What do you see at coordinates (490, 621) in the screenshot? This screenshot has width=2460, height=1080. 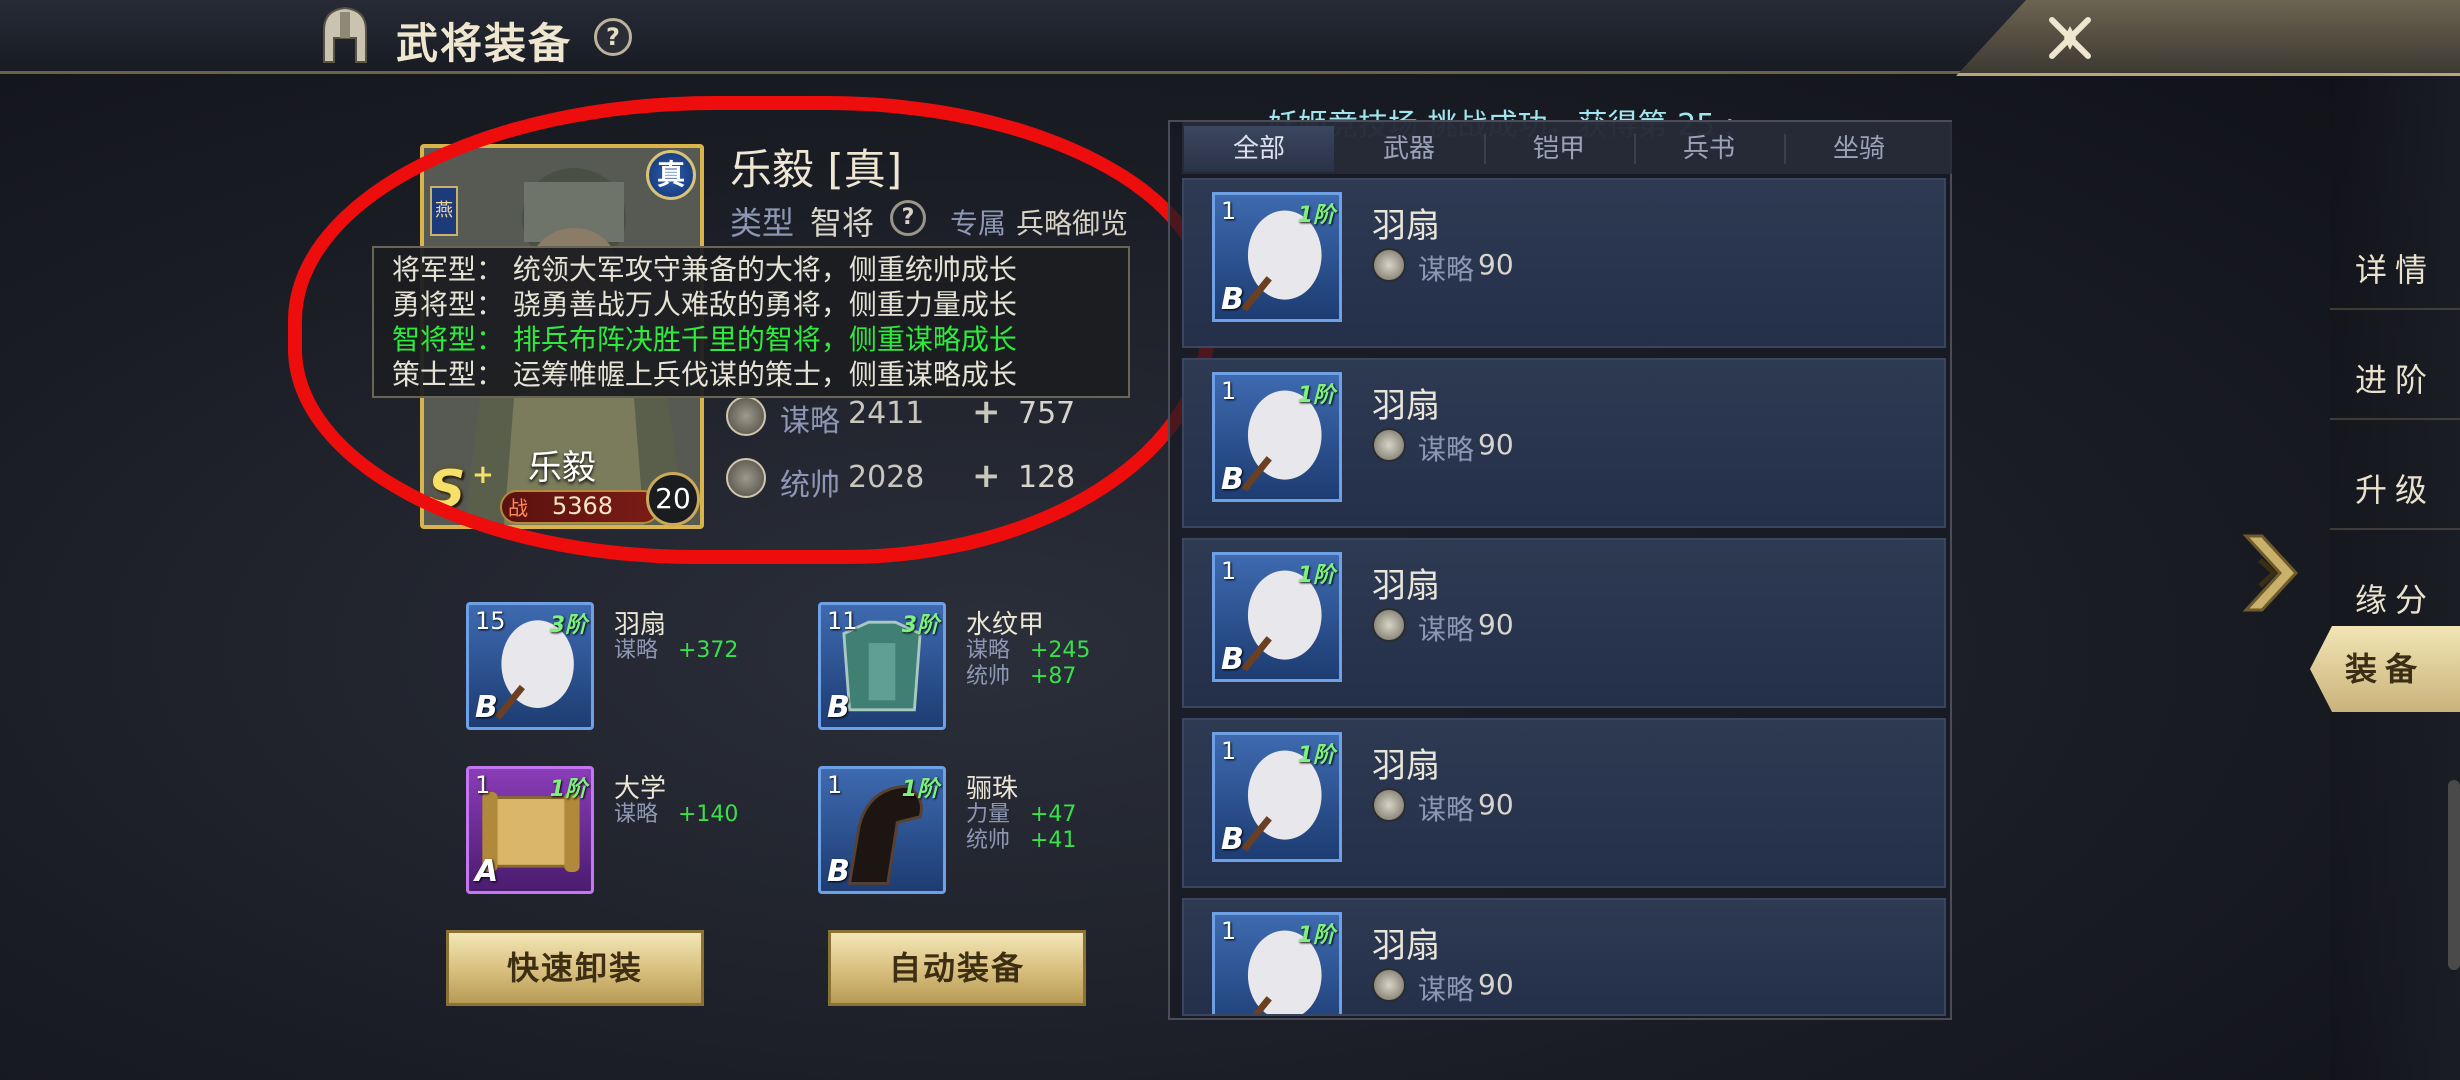 I see `item-level: 15` at bounding box center [490, 621].